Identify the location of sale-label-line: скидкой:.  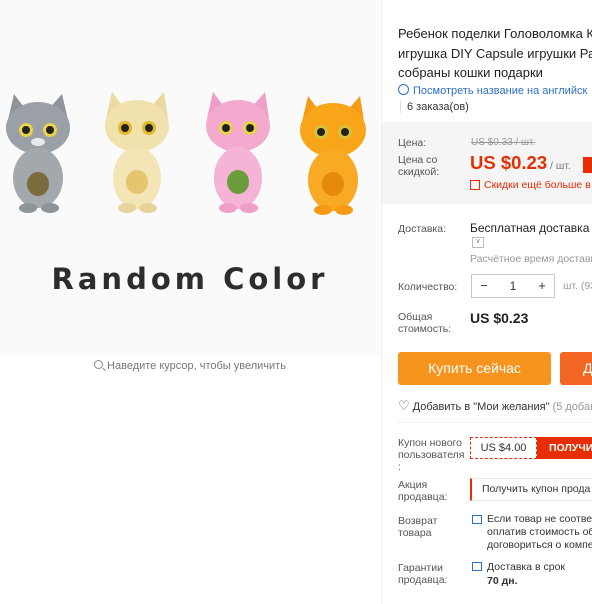
(419, 172).